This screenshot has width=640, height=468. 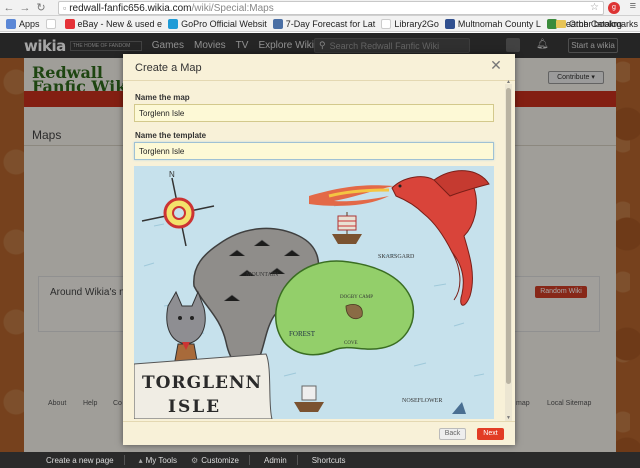 I want to click on create-new-page-link: Create a new page, so click(x=80, y=460).